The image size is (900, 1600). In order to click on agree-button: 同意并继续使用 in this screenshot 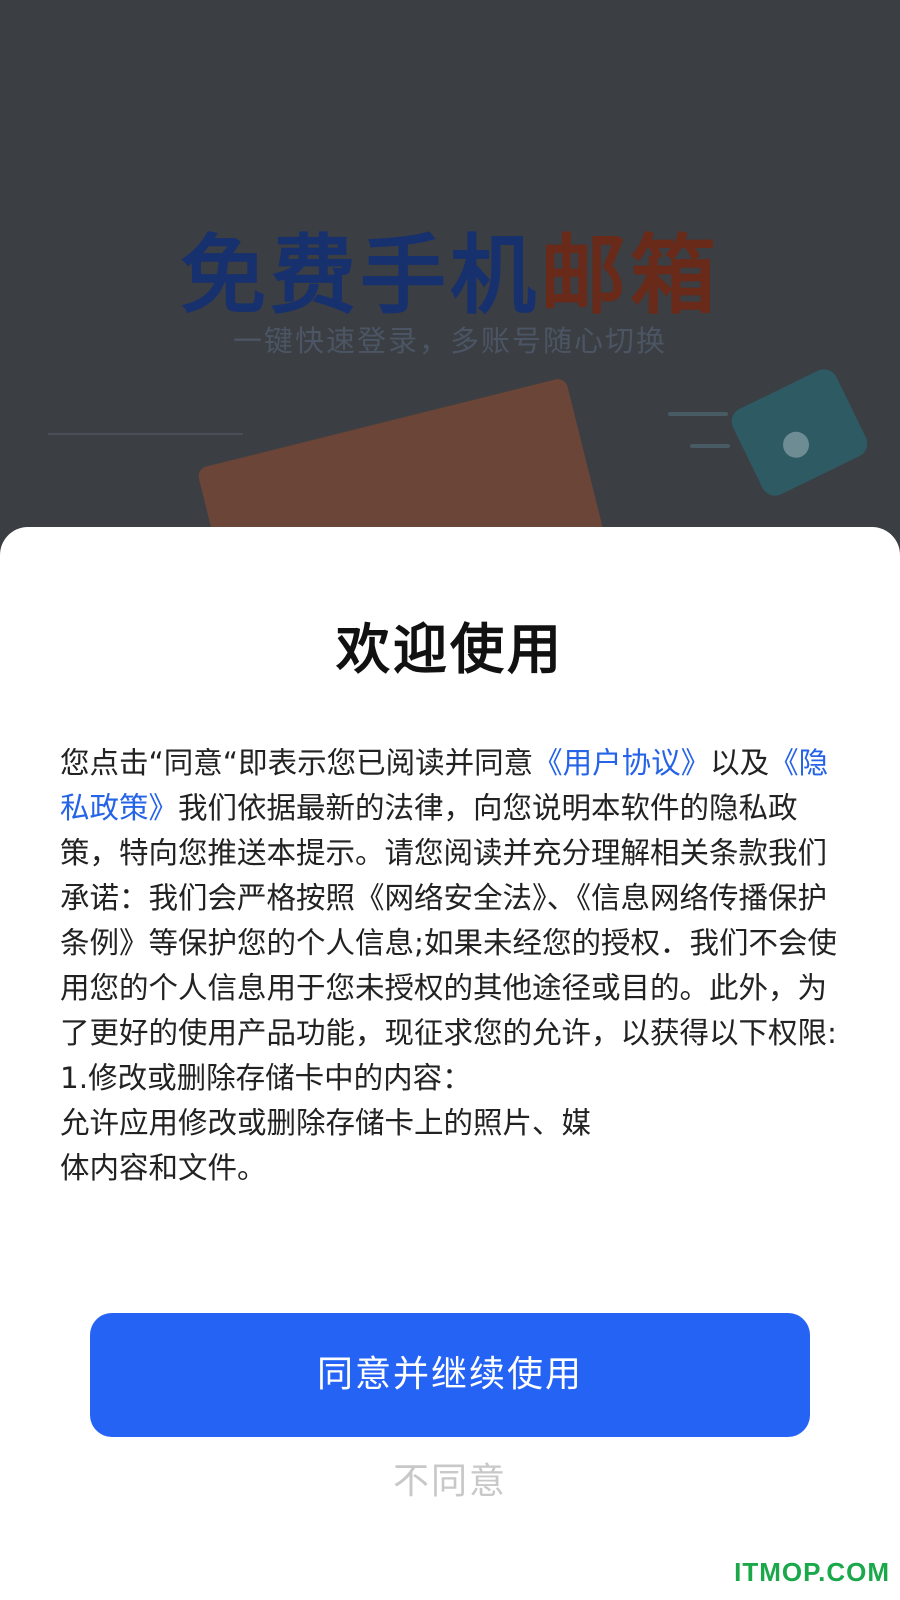, I will do `click(450, 1375)`.